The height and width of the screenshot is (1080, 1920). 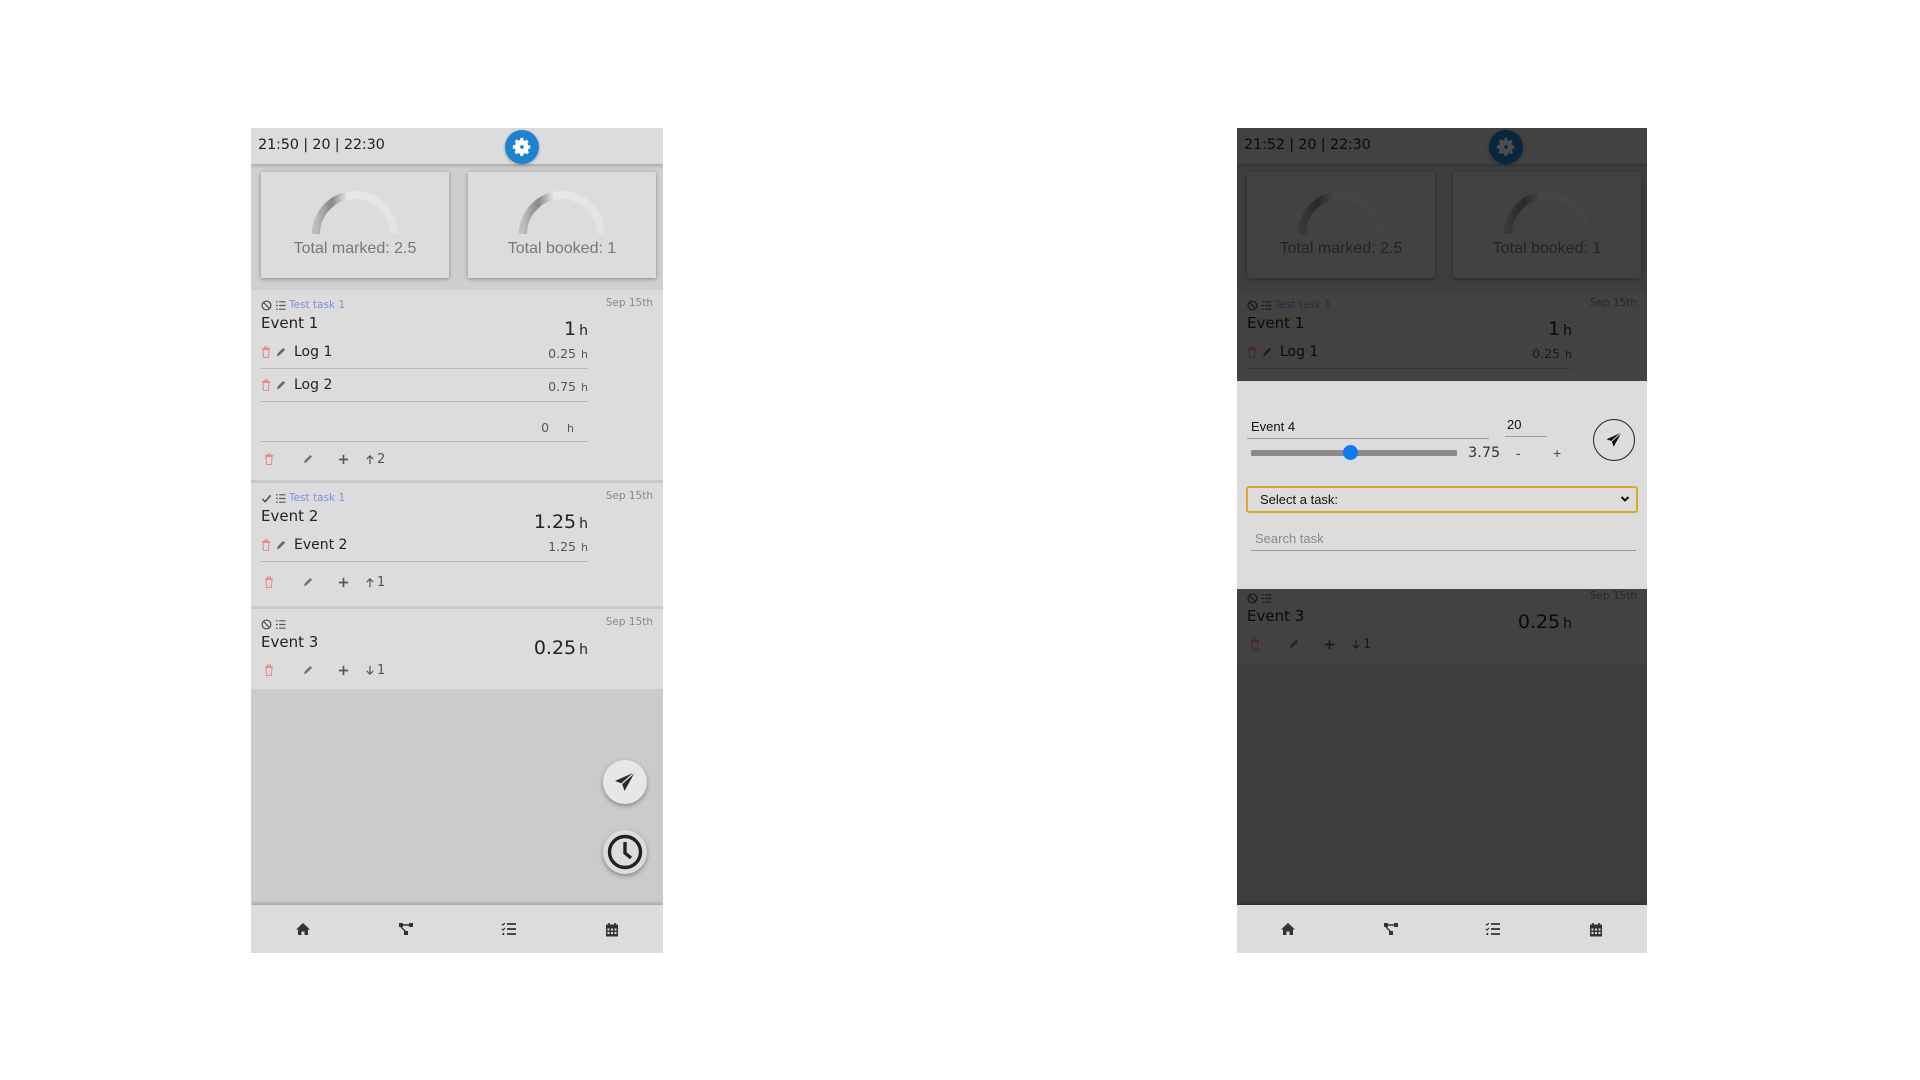 I want to click on network-icon, so click(x=405, y=929).